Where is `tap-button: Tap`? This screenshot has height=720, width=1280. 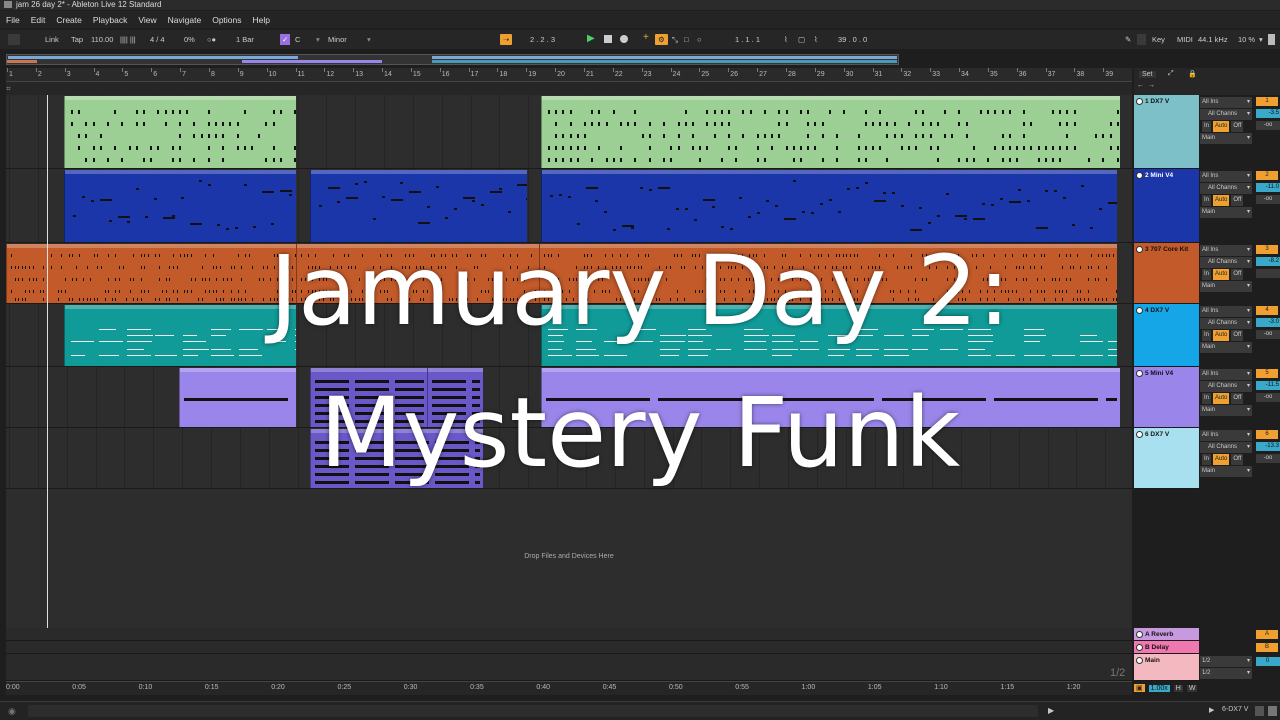 tap-button: Tap is located at coordinates (77, 39).